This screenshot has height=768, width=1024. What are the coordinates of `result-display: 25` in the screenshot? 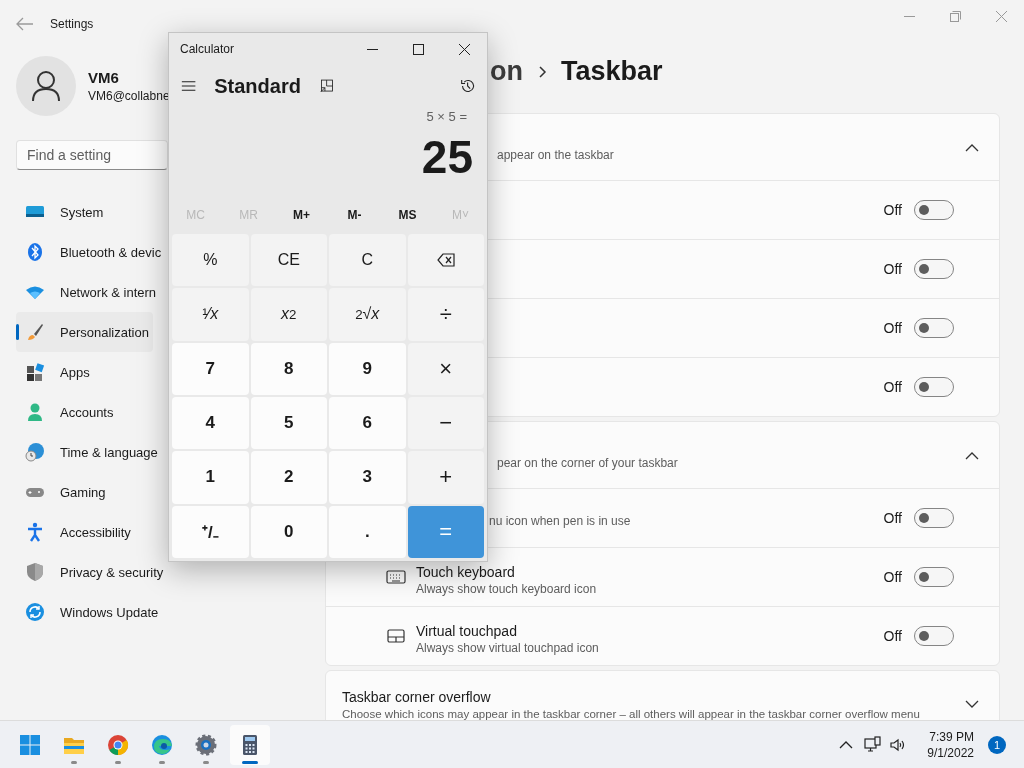 It's located at (447, 157).